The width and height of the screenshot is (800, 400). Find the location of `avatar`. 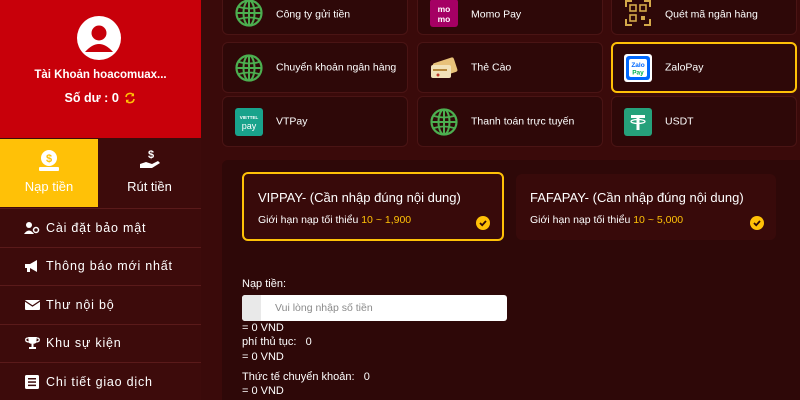

avatar is located at coordinates (99, 38).